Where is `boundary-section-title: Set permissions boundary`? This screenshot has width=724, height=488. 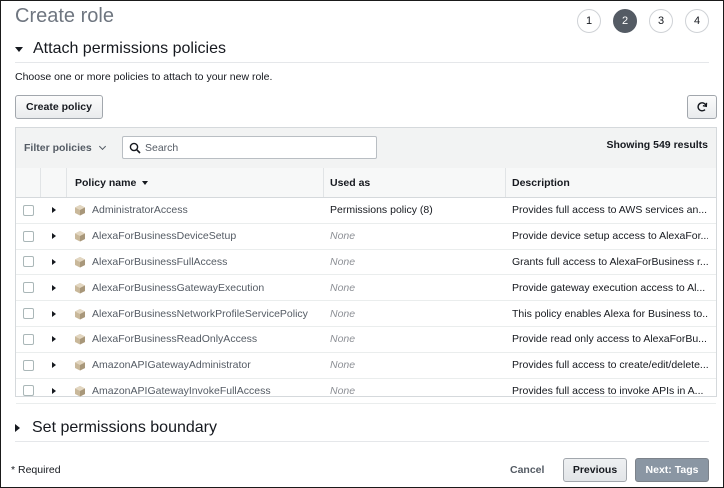
boundary-section-title: Set permissions boundary is located at coordinates (124, 427).